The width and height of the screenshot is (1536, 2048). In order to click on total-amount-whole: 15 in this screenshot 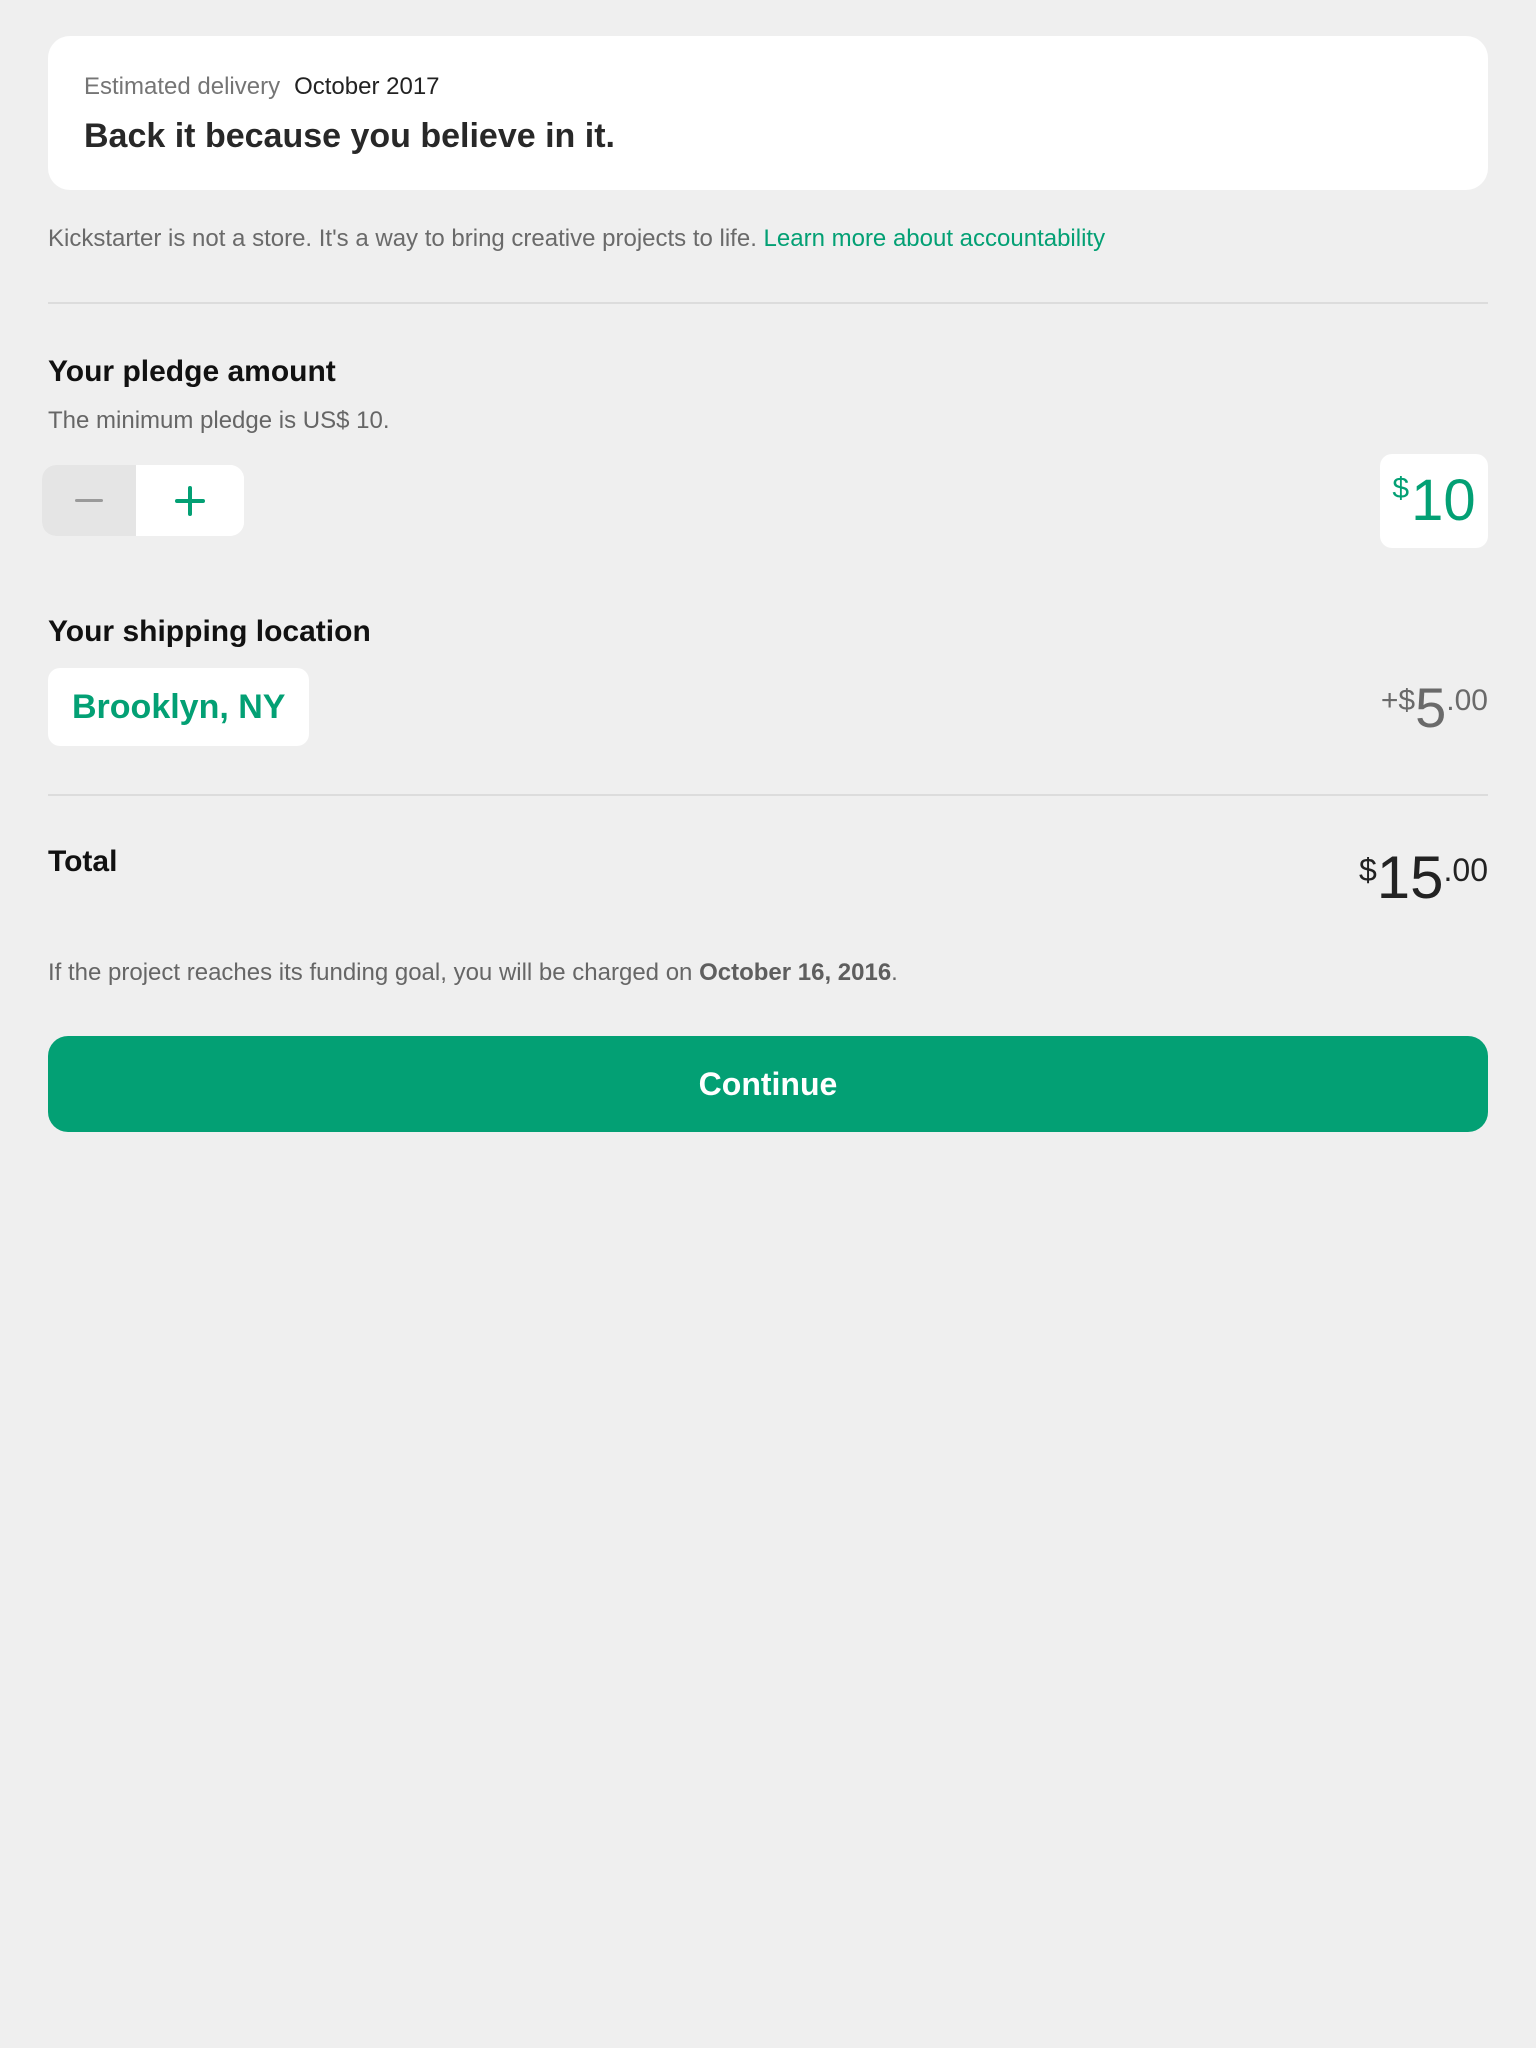, I will do `click(1410, 877)`.